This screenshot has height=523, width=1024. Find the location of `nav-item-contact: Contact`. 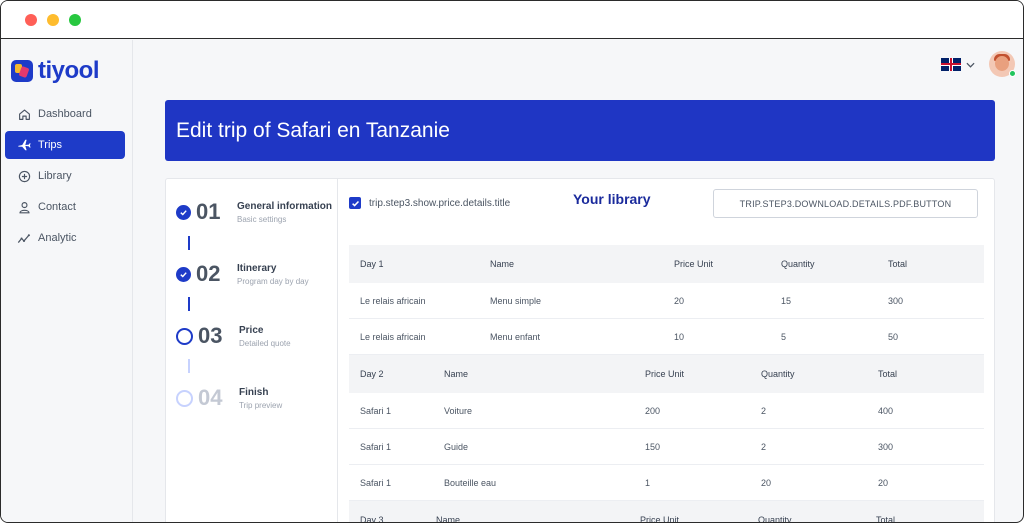

nav-item-contact: Contact is located at coordinates (65, 207).